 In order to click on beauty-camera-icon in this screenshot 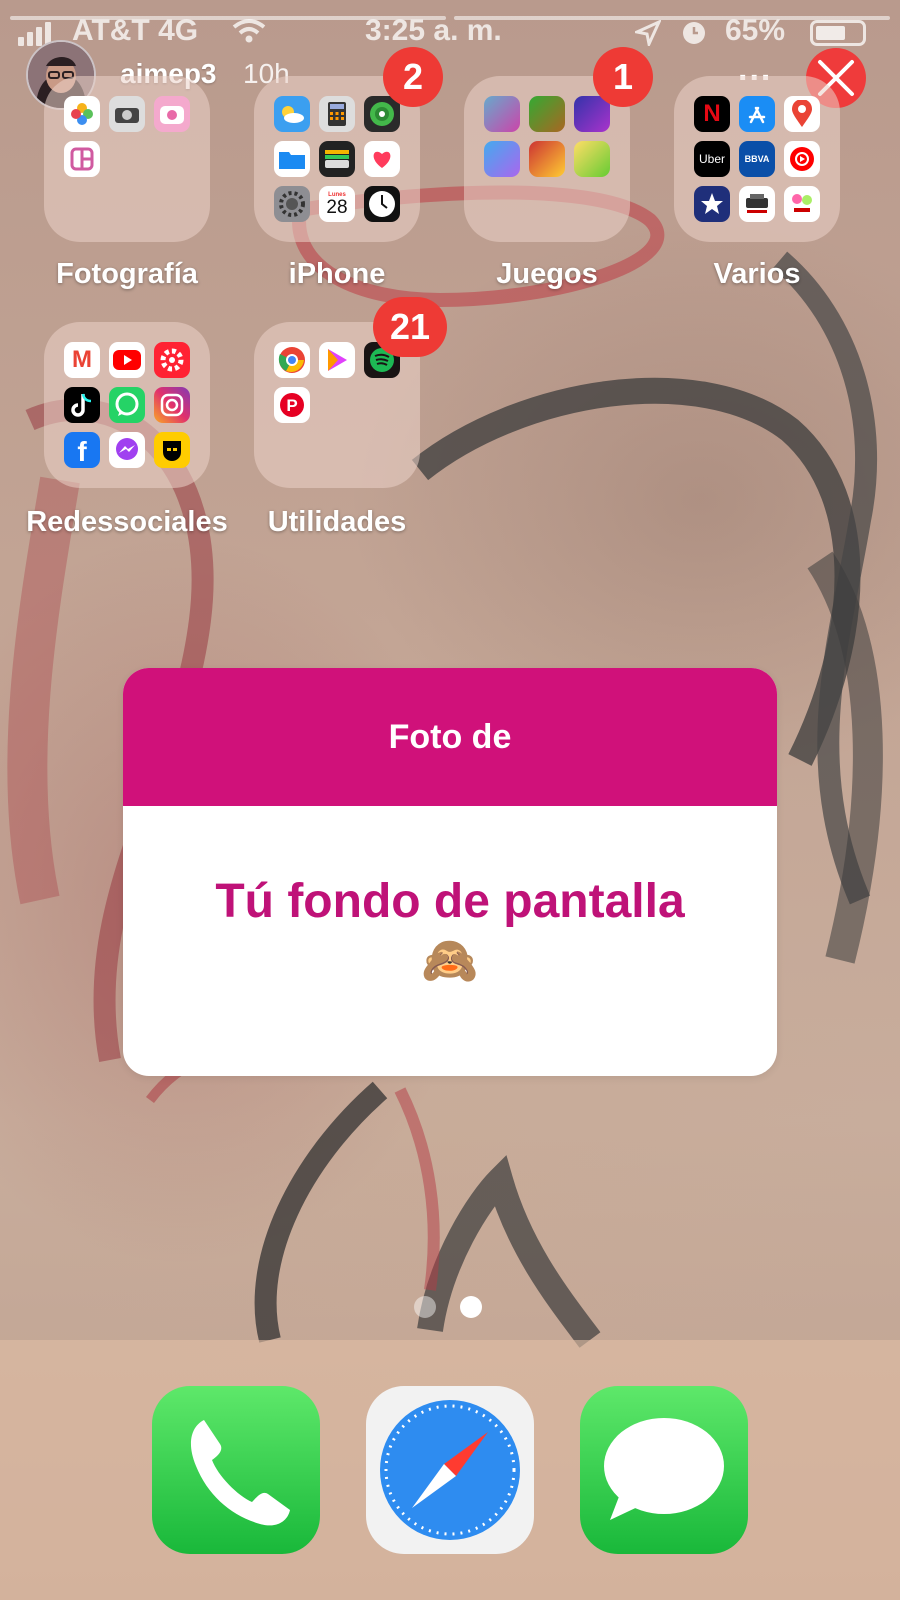, I will do `click(172, 114)`.